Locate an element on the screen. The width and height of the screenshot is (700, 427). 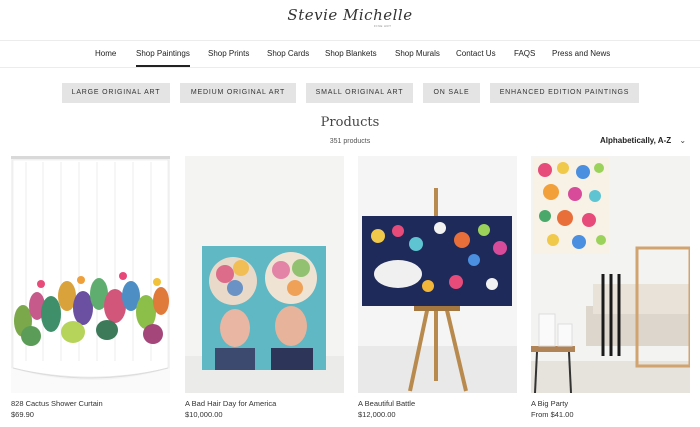
nav-item-press-and-news: Press and News is located at coordinates (581, 53).